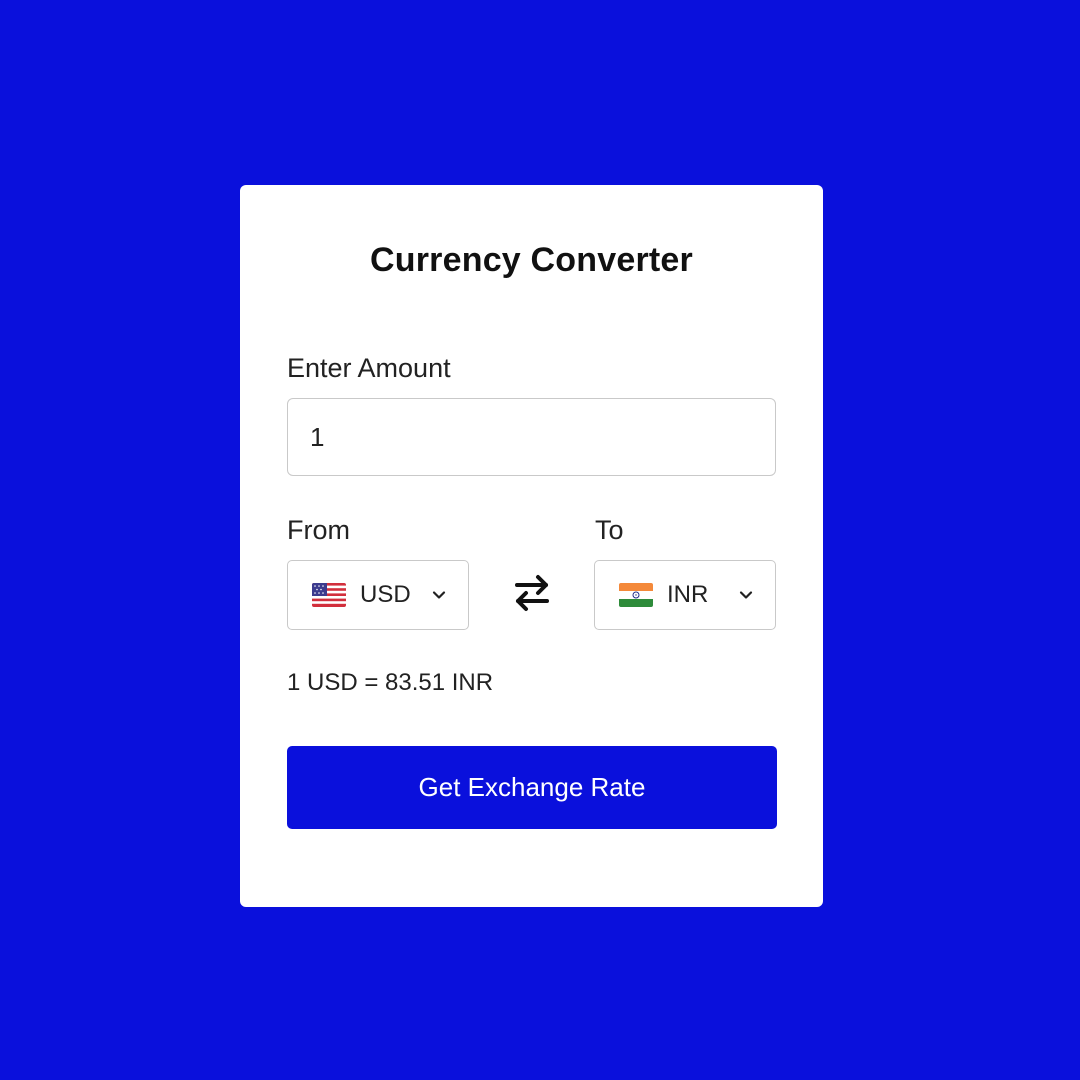 The image size is (1080, 1080). I want to click on us-flag-icon, so click(329, 595).